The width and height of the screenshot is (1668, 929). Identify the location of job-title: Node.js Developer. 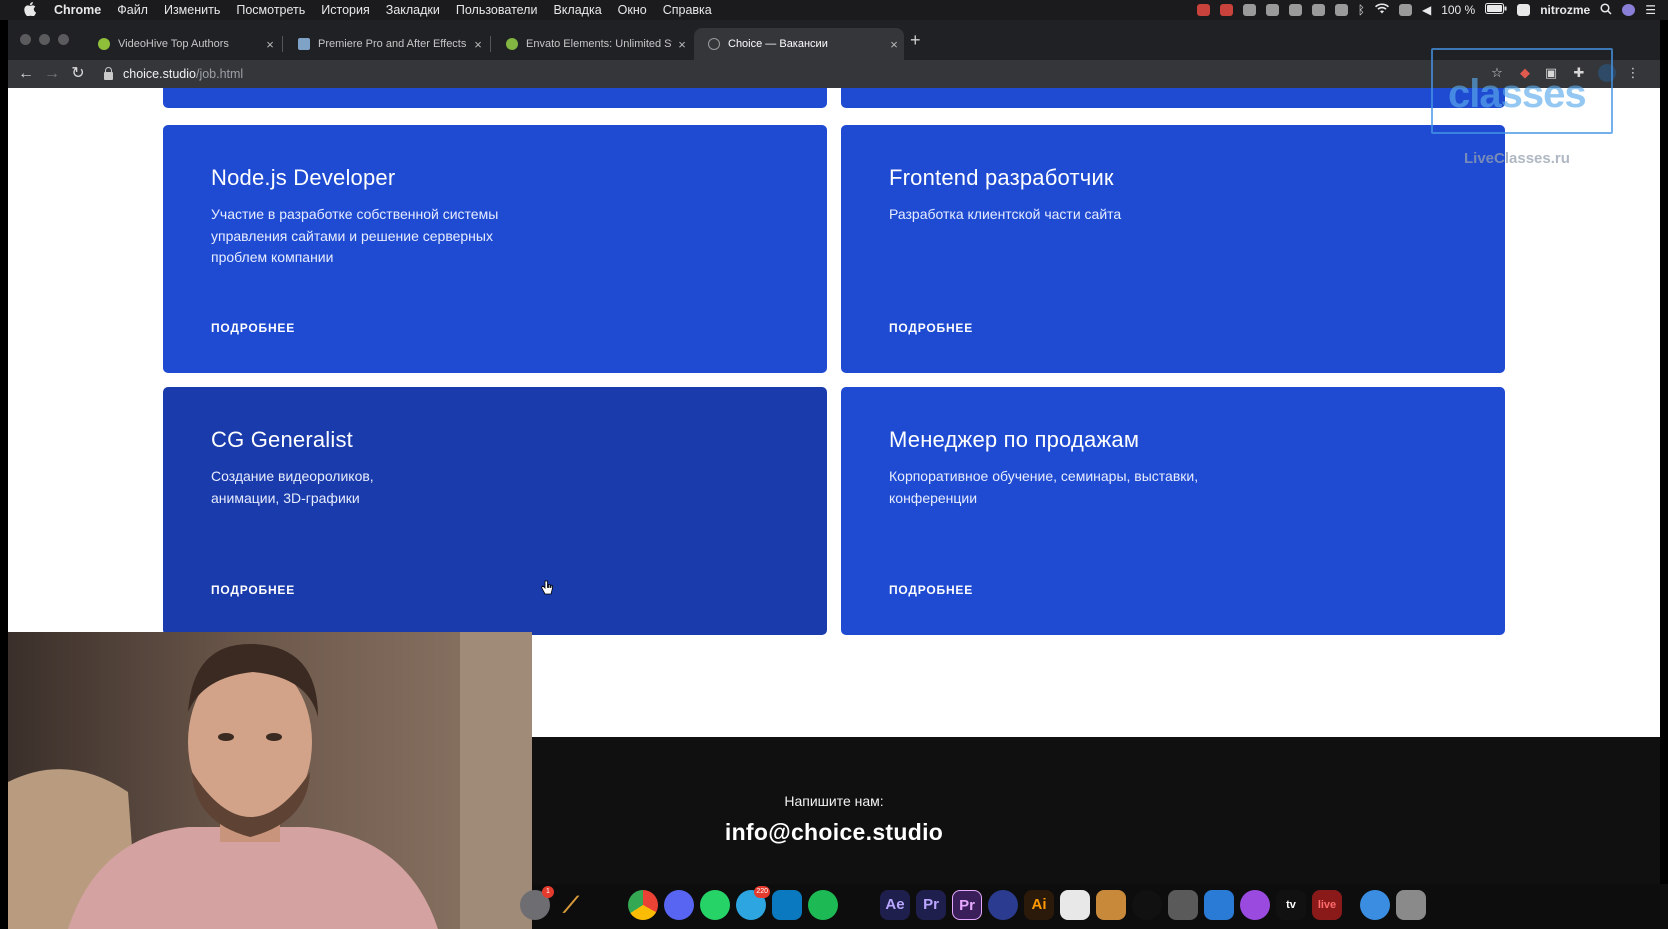
(303, 177).